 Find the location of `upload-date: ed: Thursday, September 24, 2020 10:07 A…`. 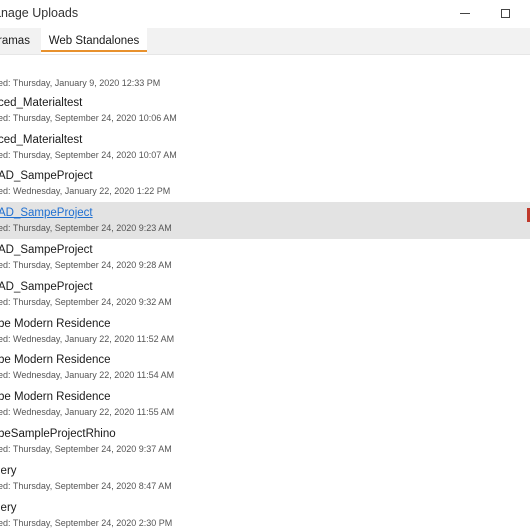

upload-date: ed: Thursday, September 24, 2020 10:07 A… is located at coordinates (88, 154).